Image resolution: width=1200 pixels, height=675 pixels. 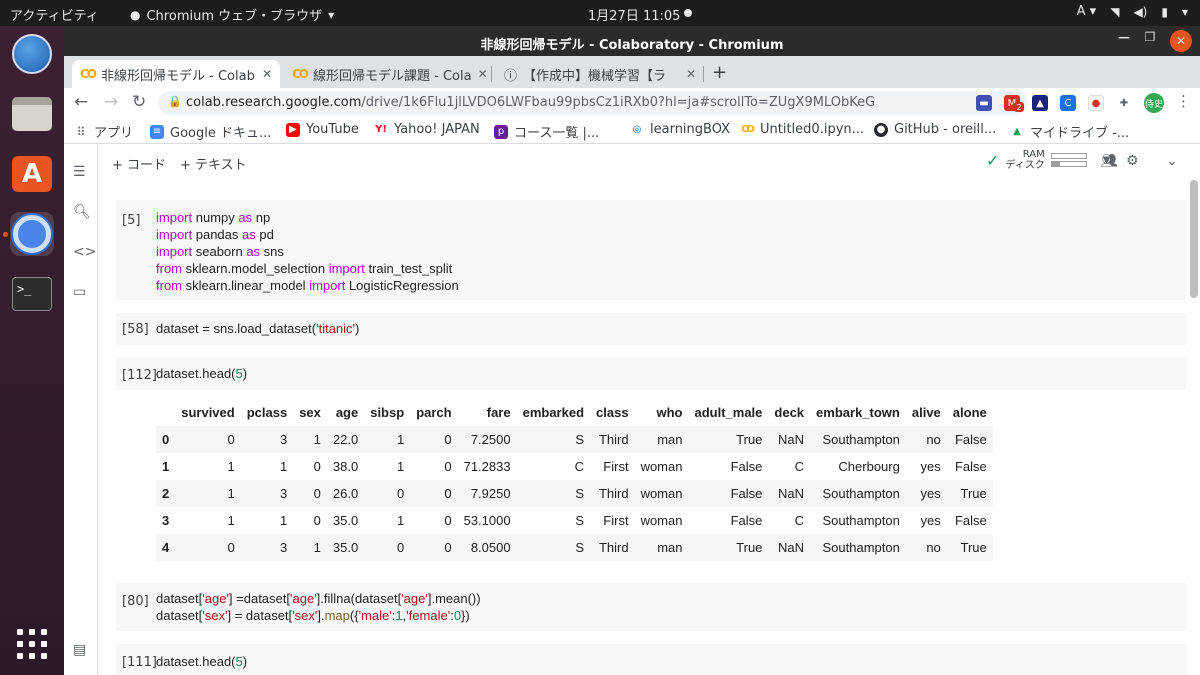 What do you see at coordinates (487, 466) in the screenshot?
I see `table-cell: 71.2833` at bounding box center [487, 466].